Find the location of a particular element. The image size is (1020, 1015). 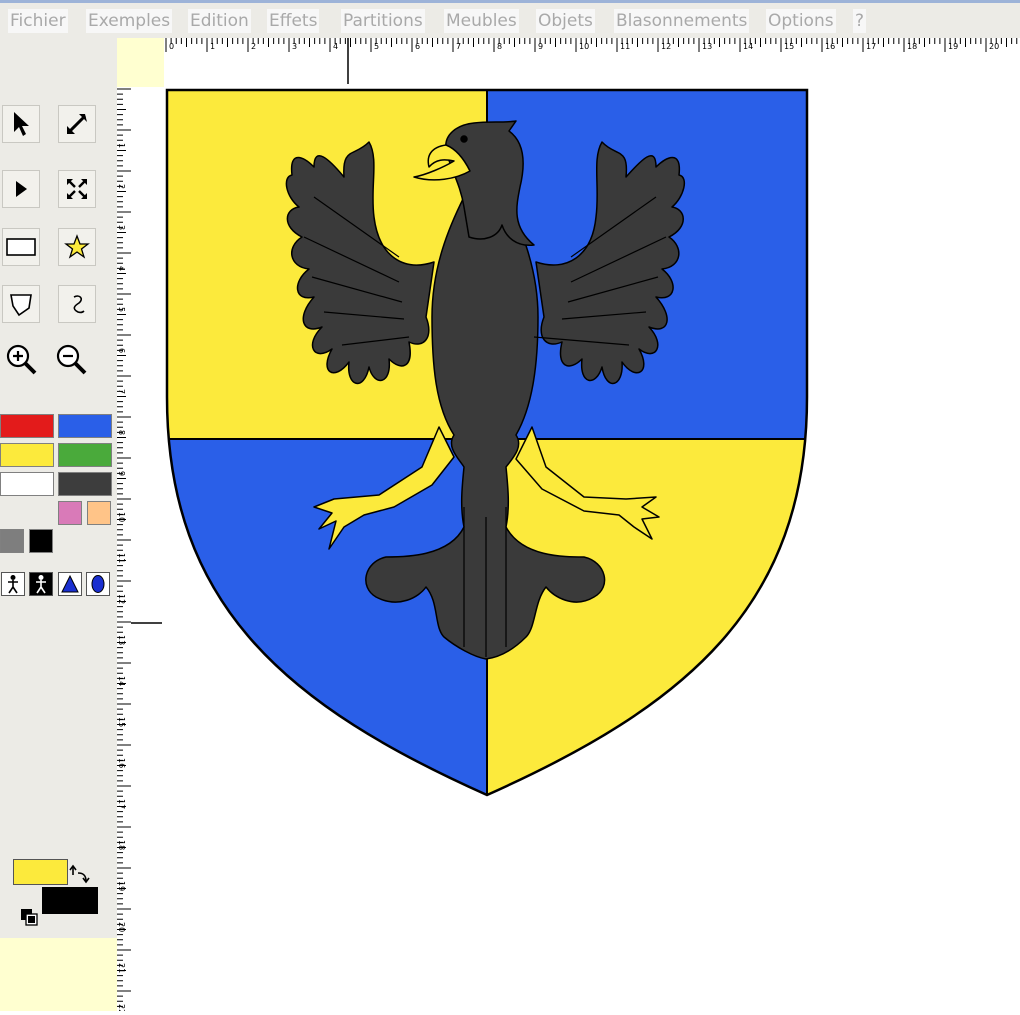

resize-diagonal-tool is located at coordinates (77, 124).